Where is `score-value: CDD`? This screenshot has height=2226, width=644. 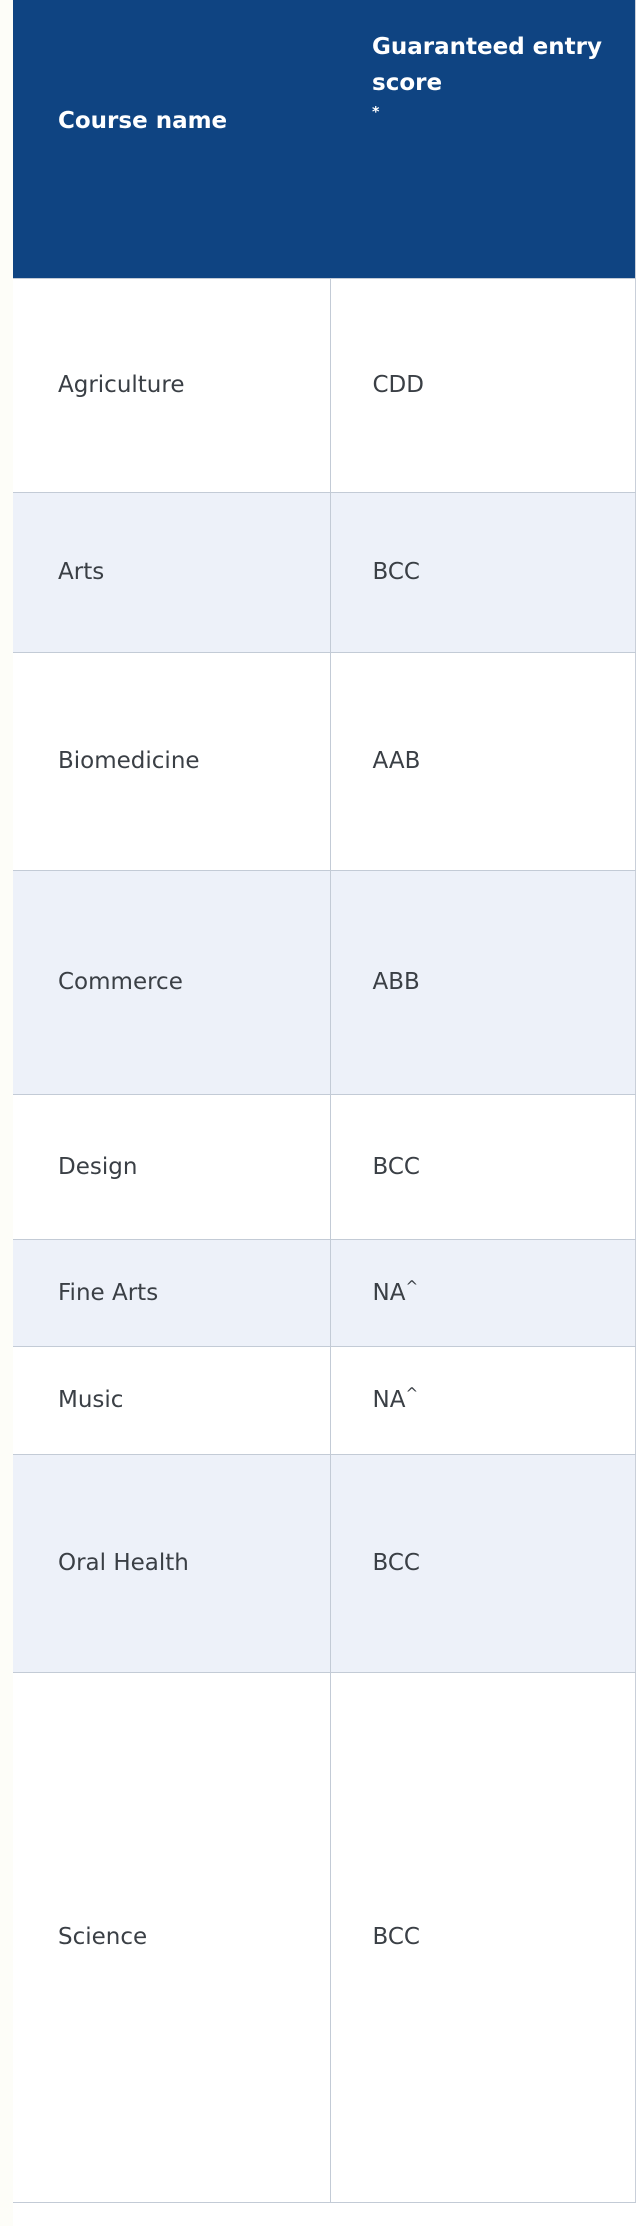 score-value: CDD is located at coordinates (398, 385).